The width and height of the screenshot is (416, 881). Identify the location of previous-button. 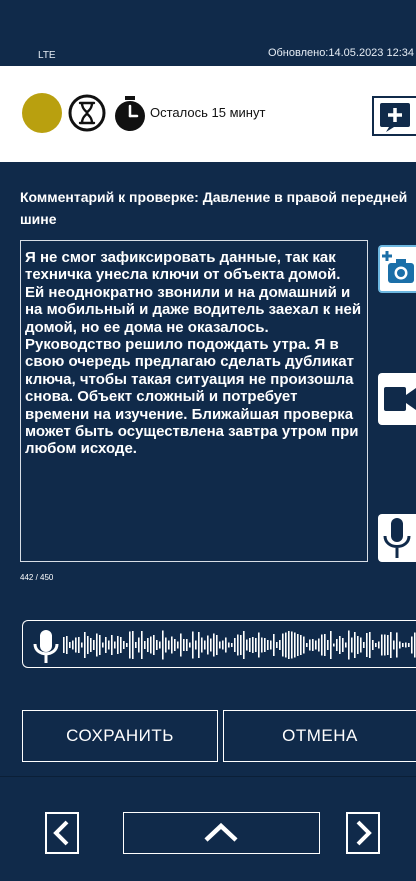
(62, 833).